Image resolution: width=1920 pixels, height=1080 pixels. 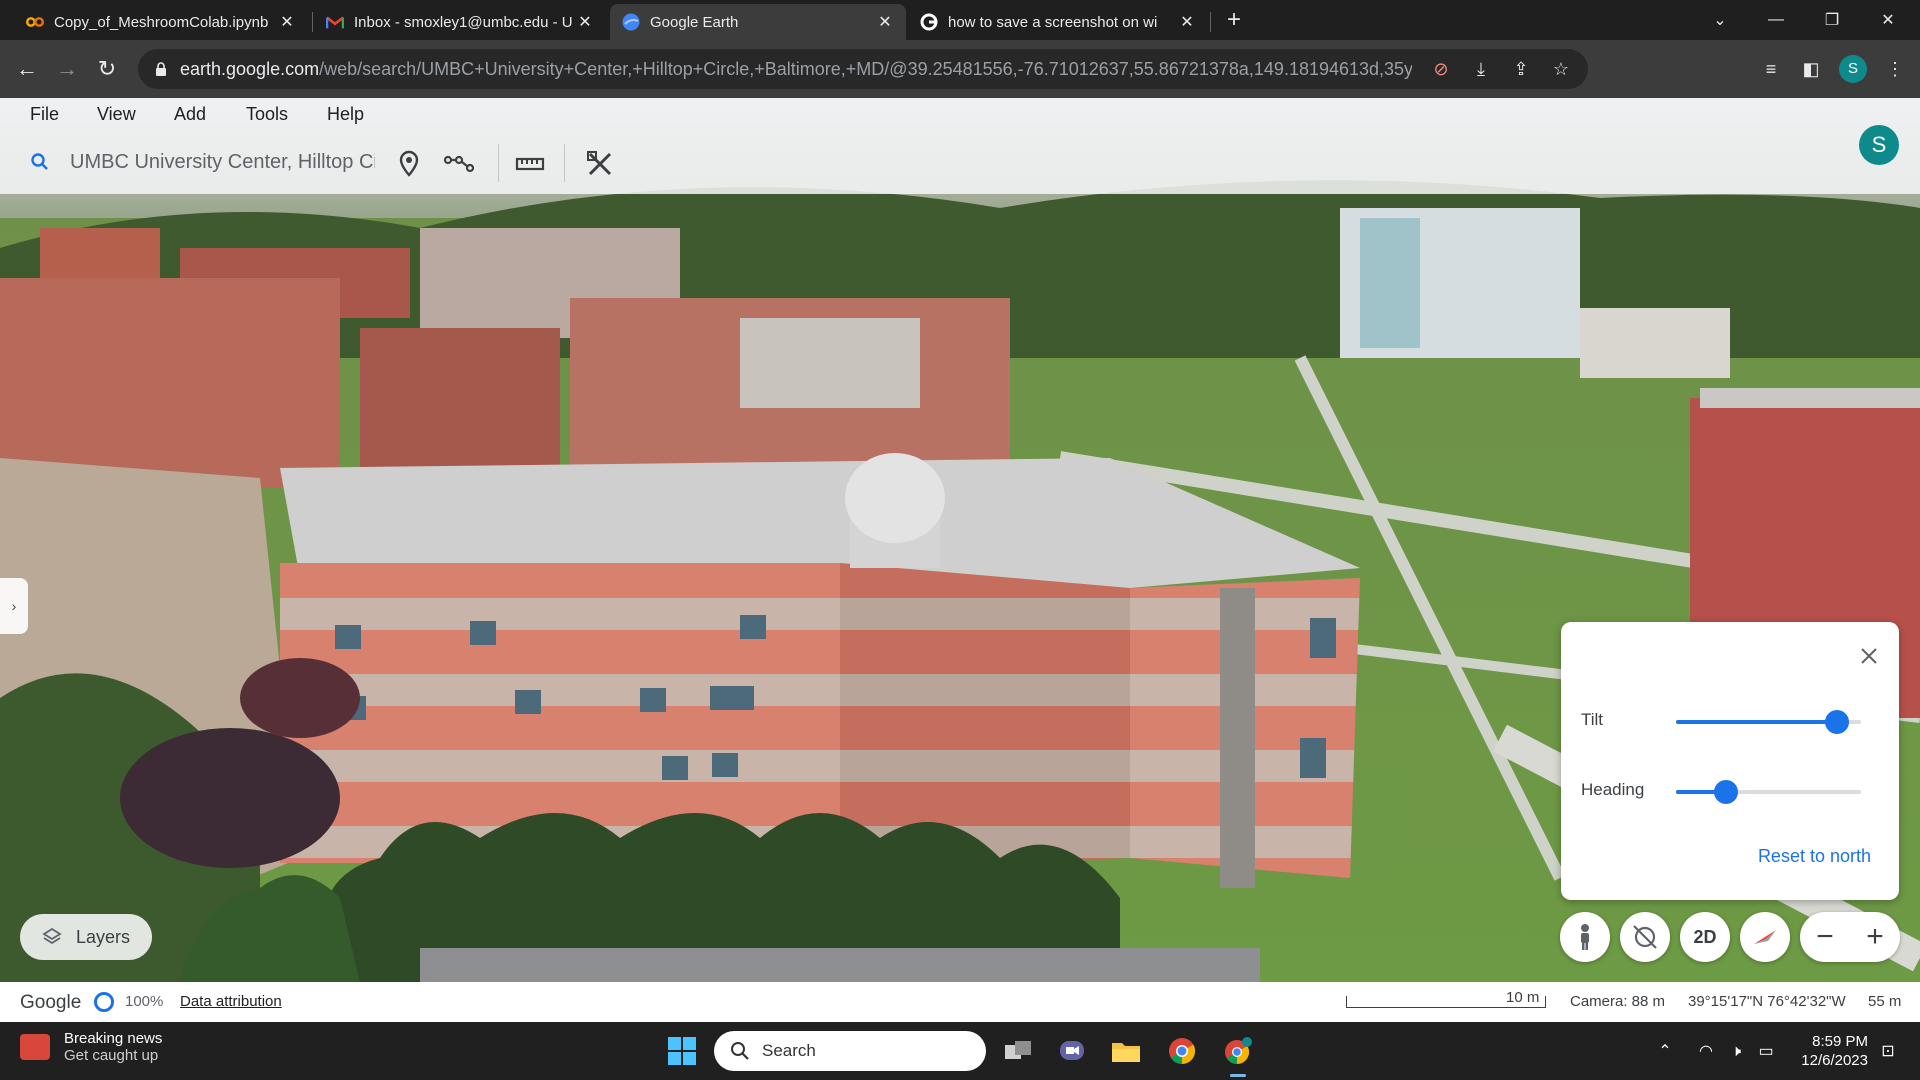 What do you see at coordinates (1767, 1001) in the screenshot?
I see `cursor-coordinates: 39°15'17"N 76°42'32"W` at bounding box center [1767, 1001].